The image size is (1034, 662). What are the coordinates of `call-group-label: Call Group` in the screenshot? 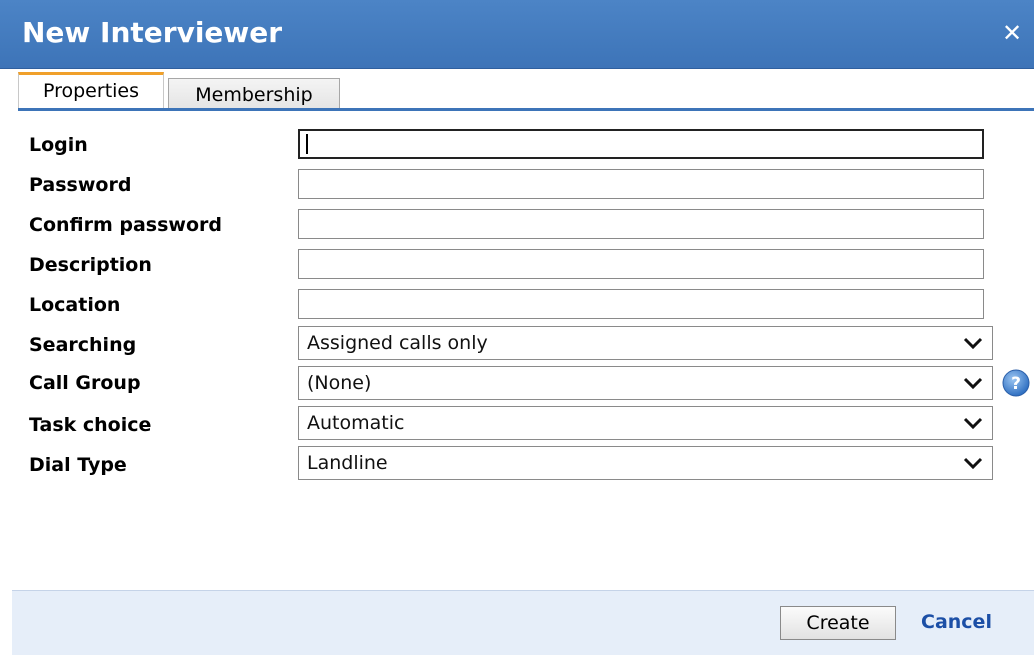 It's located at (85, 383).